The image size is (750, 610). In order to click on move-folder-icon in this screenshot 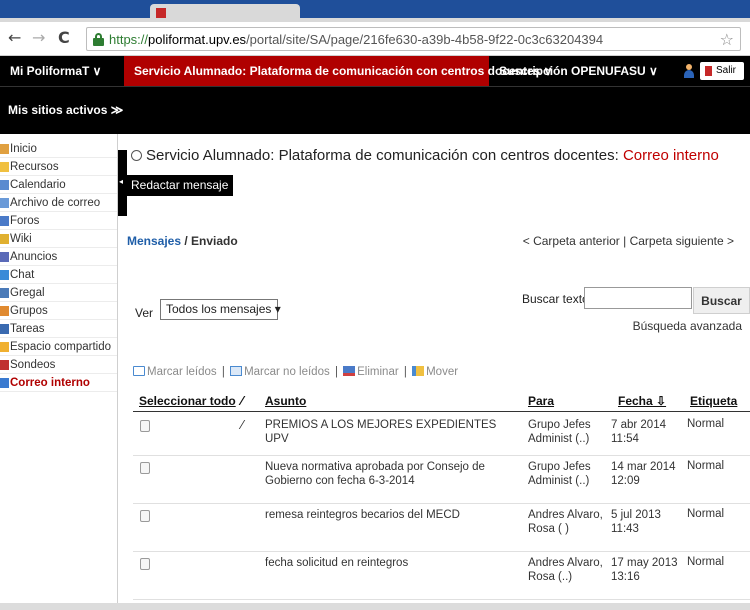, I will do `click(418, 371)`.